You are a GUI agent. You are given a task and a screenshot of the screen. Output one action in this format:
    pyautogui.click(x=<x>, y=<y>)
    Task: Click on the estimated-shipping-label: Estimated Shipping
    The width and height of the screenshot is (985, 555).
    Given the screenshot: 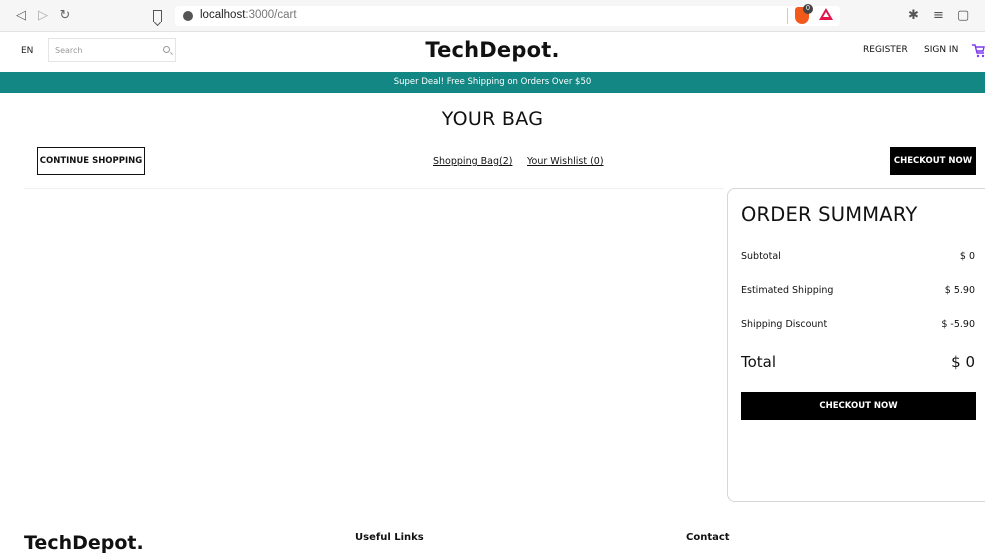 What is the action you would take?
    pyautogui.click(x=787, y=290)
    